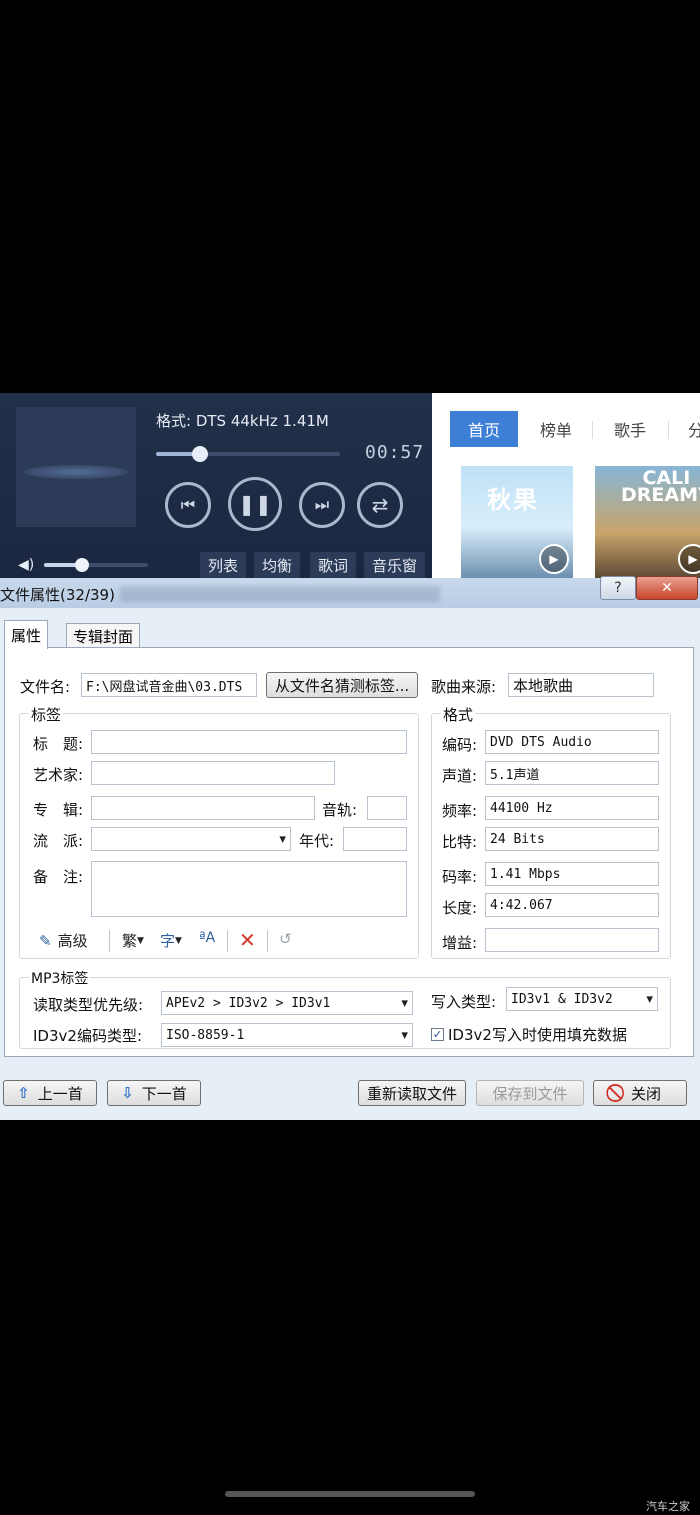  What do you see at coordinates (249, 889) in the screenshot?
I see `comment-field` at bounding box center [249, 889].